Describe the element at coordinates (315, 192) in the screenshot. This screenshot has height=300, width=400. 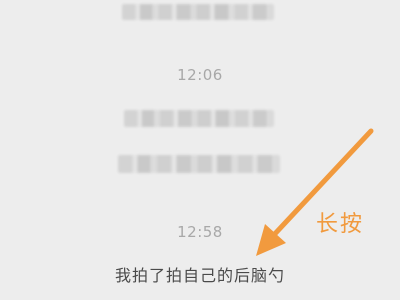
I see `annotation-arrow-icon` at that location.